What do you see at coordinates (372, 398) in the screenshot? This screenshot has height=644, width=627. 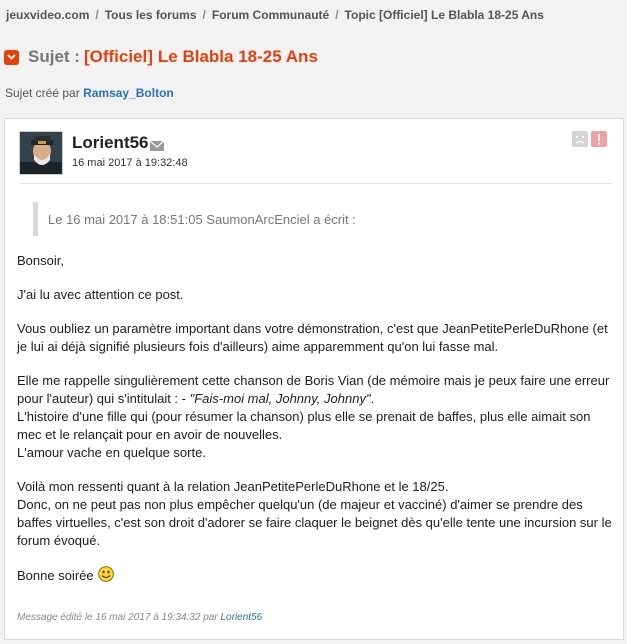 I see `post-text: .` at bounding box center [372, 398].